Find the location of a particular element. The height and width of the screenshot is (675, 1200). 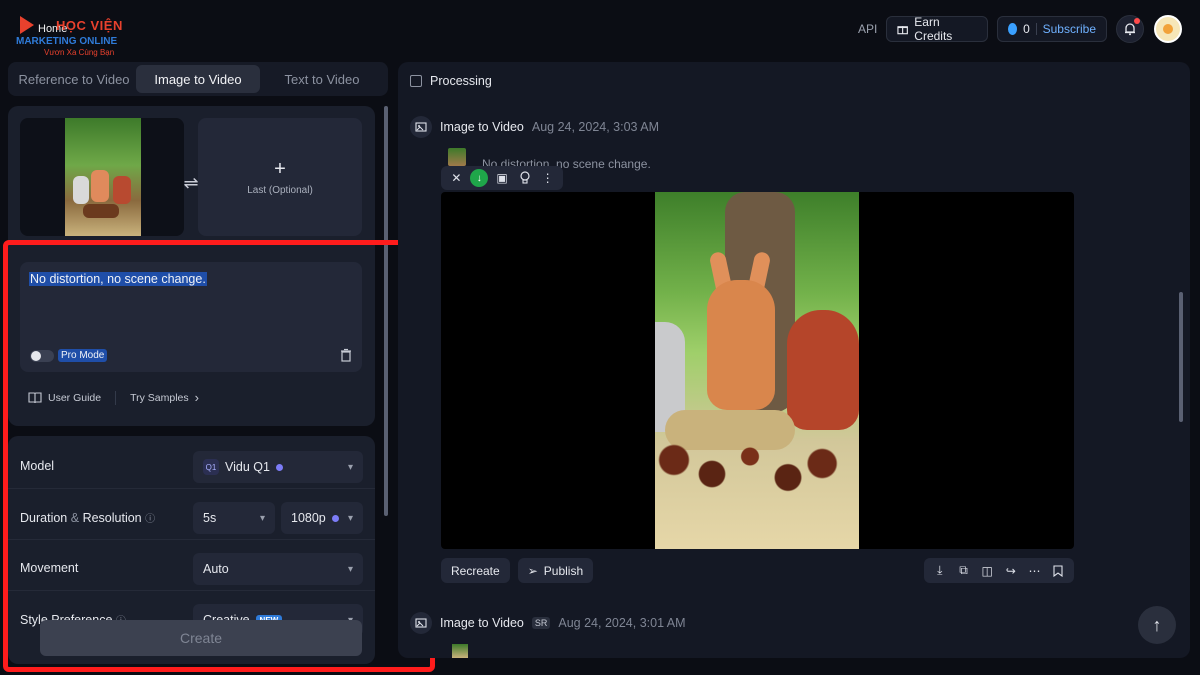

processing-filter: Processing is located at coordinates (451, 81).